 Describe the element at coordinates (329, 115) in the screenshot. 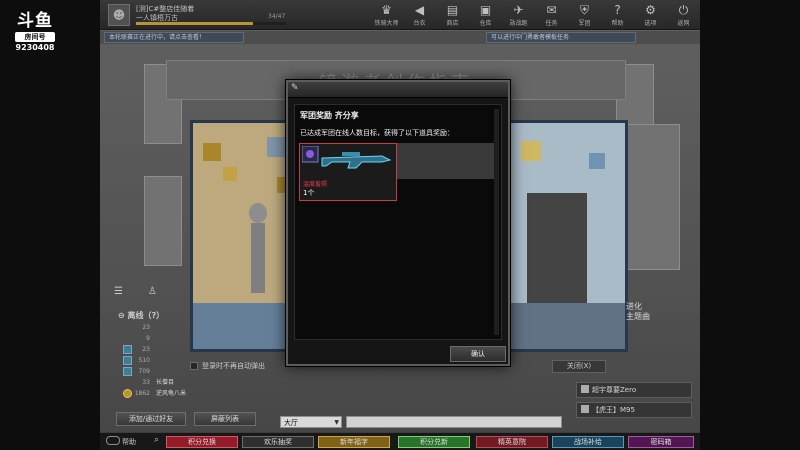

I see `dialog-title: 军团奖励 齐分享` at that location.